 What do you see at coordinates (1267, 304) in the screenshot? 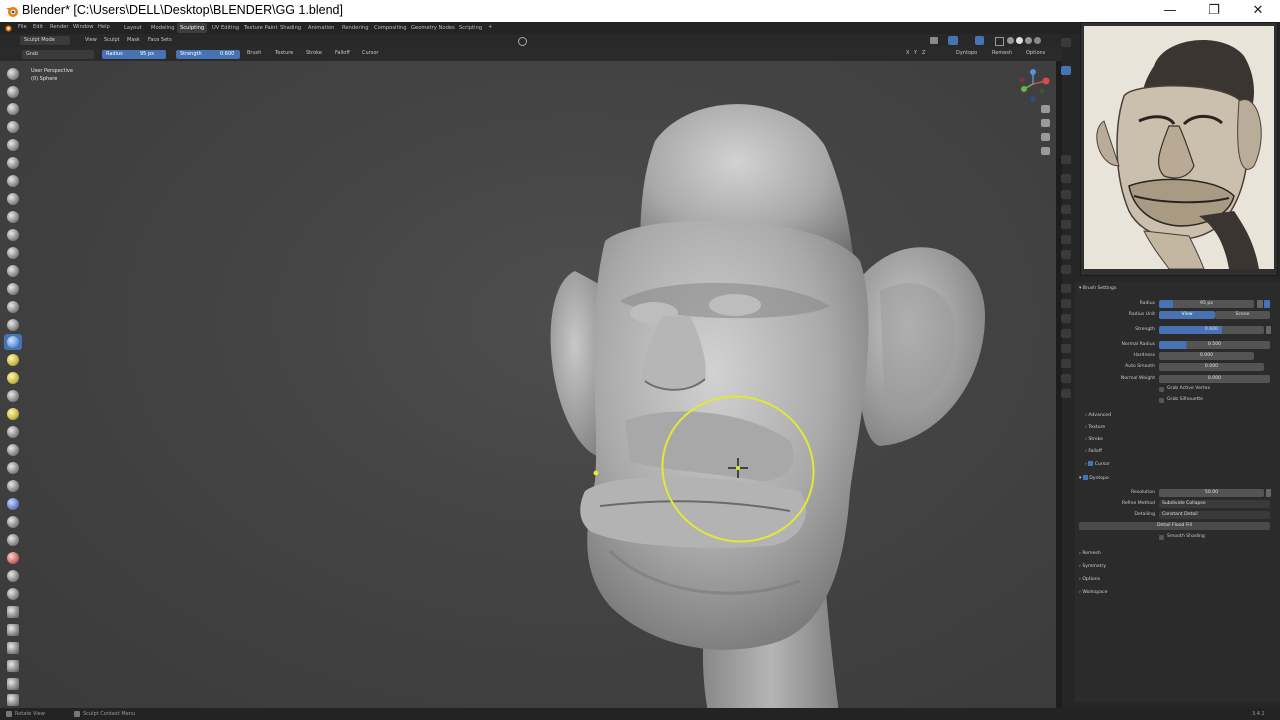
I see `radius-settings-icon` at bounding box center [1267, 304].